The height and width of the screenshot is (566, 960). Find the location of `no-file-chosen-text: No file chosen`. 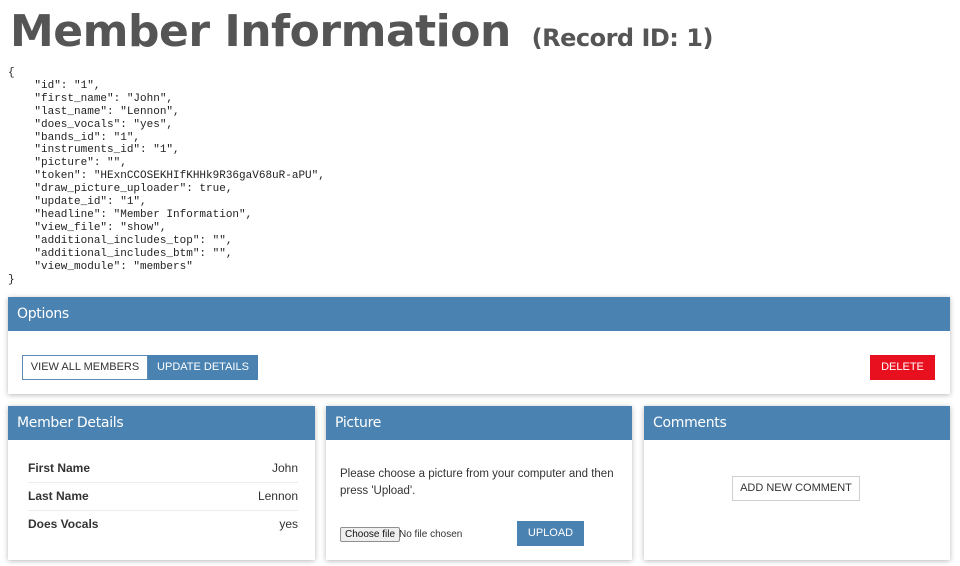

no-file-chosen-text: No file chosen is located at coordinates (431, 534).